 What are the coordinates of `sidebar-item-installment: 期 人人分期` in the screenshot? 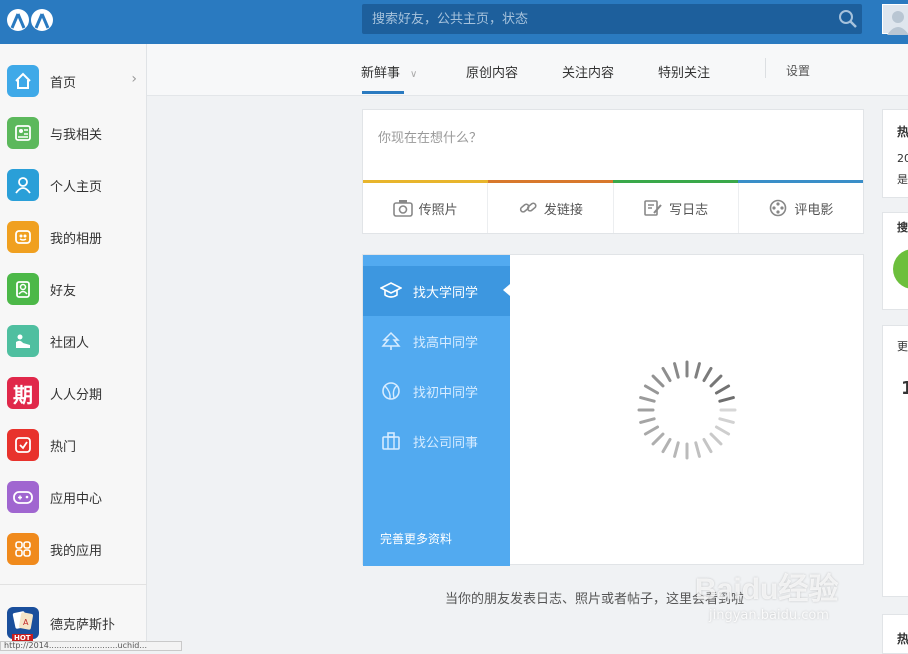 It's located at (73, 393).